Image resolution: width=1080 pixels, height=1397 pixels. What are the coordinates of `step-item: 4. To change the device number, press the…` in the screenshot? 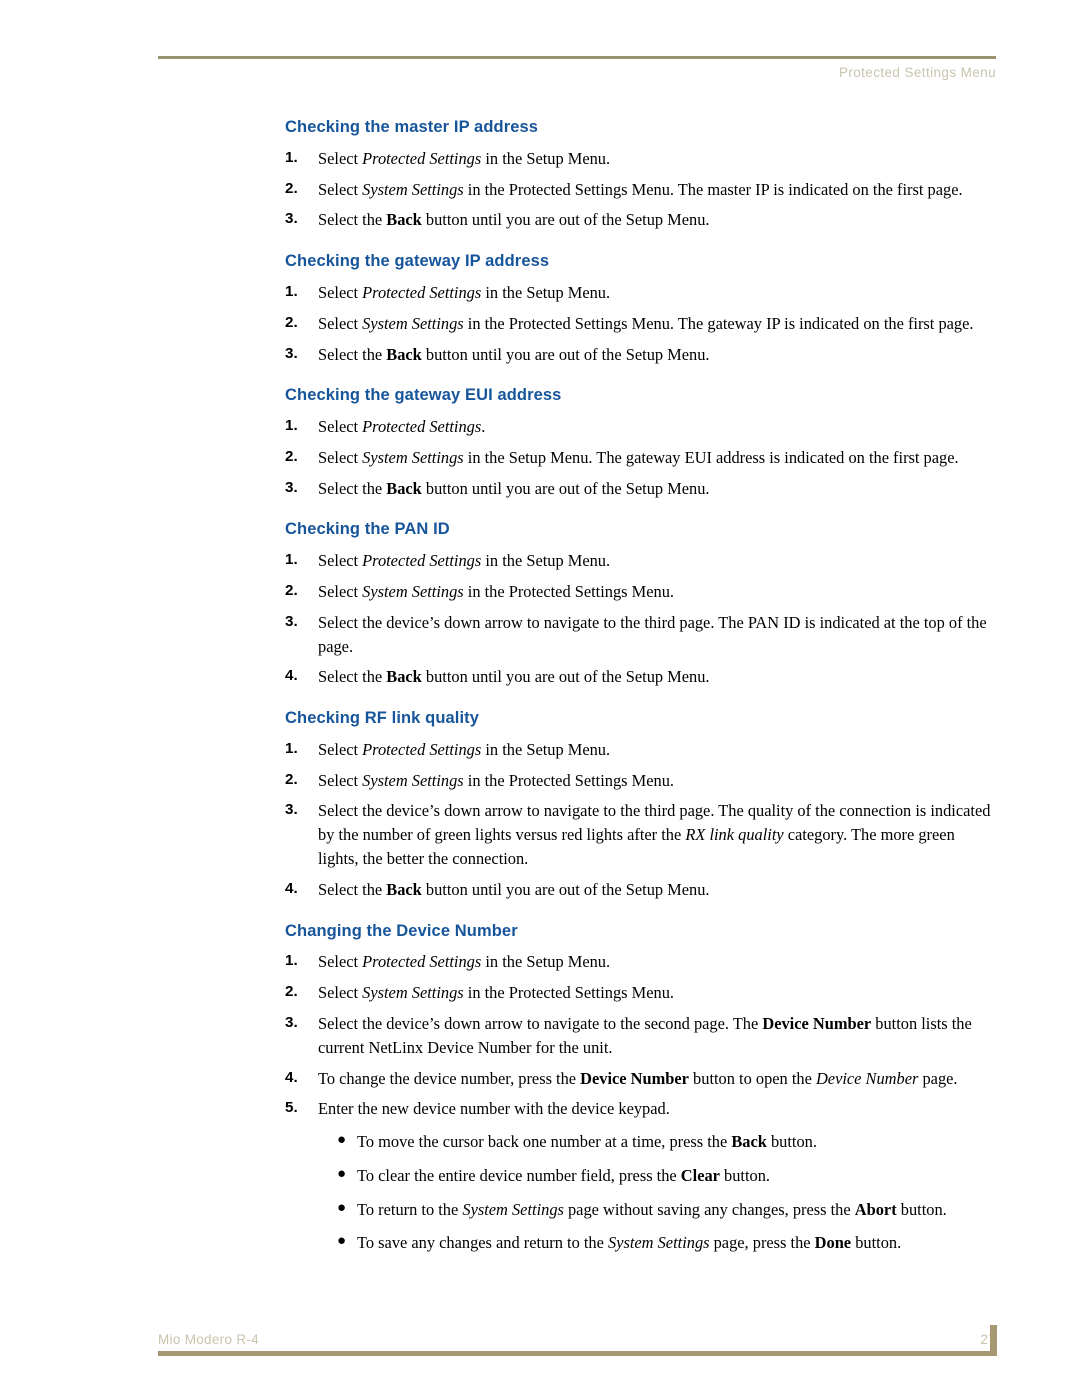 It's located at (641, 1079).